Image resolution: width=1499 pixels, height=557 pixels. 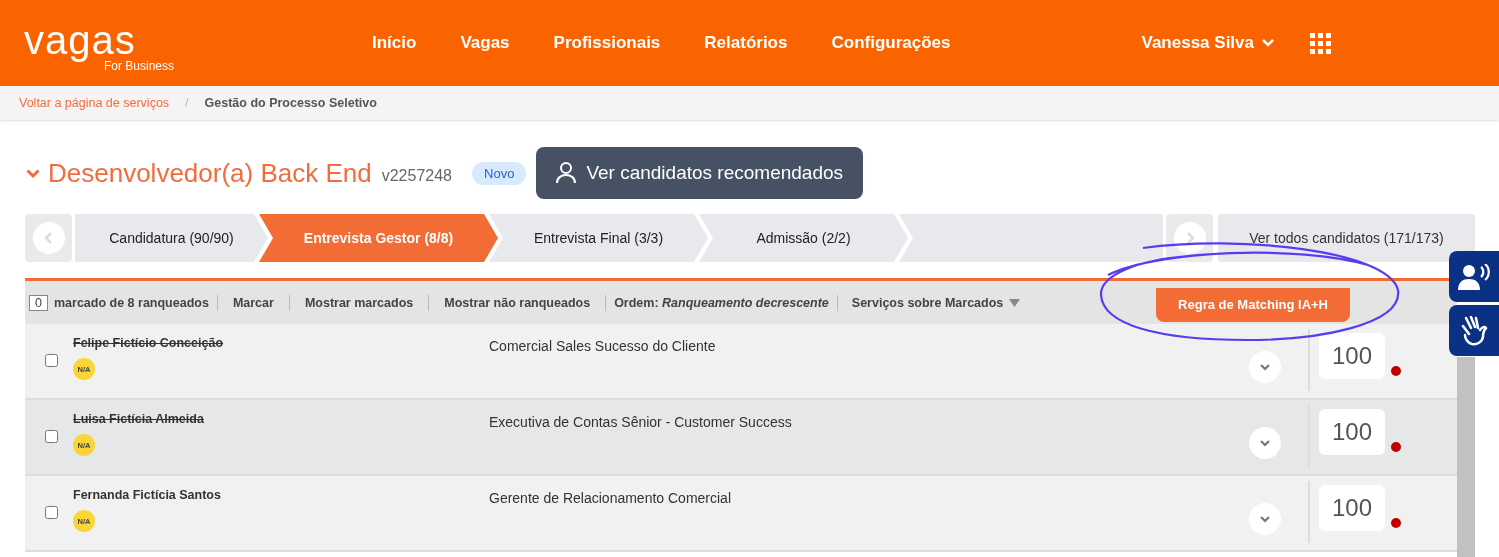 What do you see at coordinates (1474, 276) in the screenshot?
I see `sign-speaker-icon` at bounding box center [1474, 276].